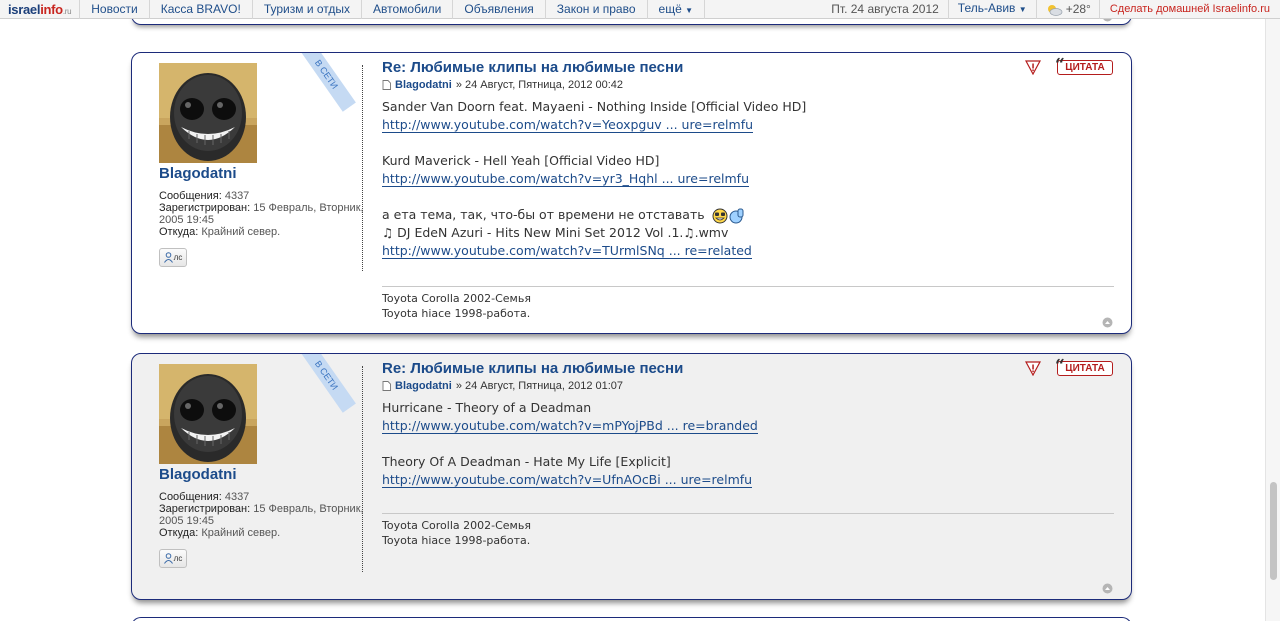 The image size is (1280, 621). What do you see at coordinates (1190, 9) in the screenshot?
I see `make-homepage-link: Сделать домашней Israelinfo.ru` at bounding box center [1190, 9].